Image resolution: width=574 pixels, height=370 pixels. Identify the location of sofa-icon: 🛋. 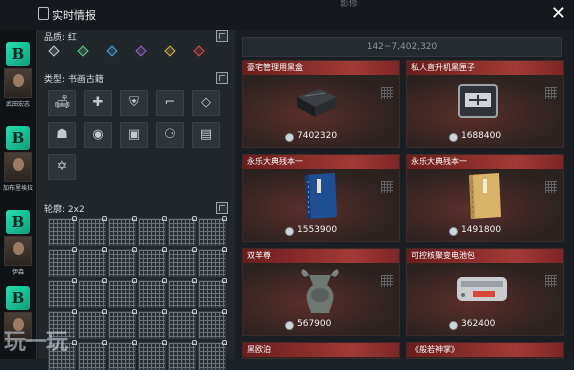
(62, 103).